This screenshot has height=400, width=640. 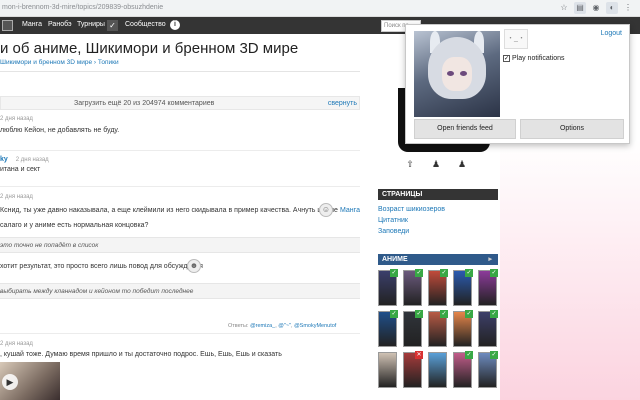 I want to click on logout-link: Logout, so click(x=611, y=33).